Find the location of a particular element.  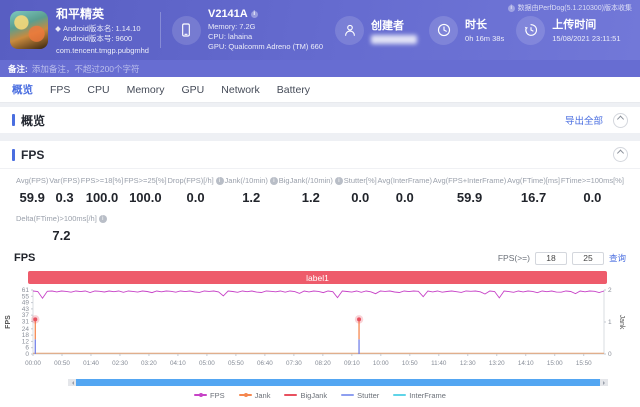

stat-value: 100.0 is located at coordinates (102, 197).